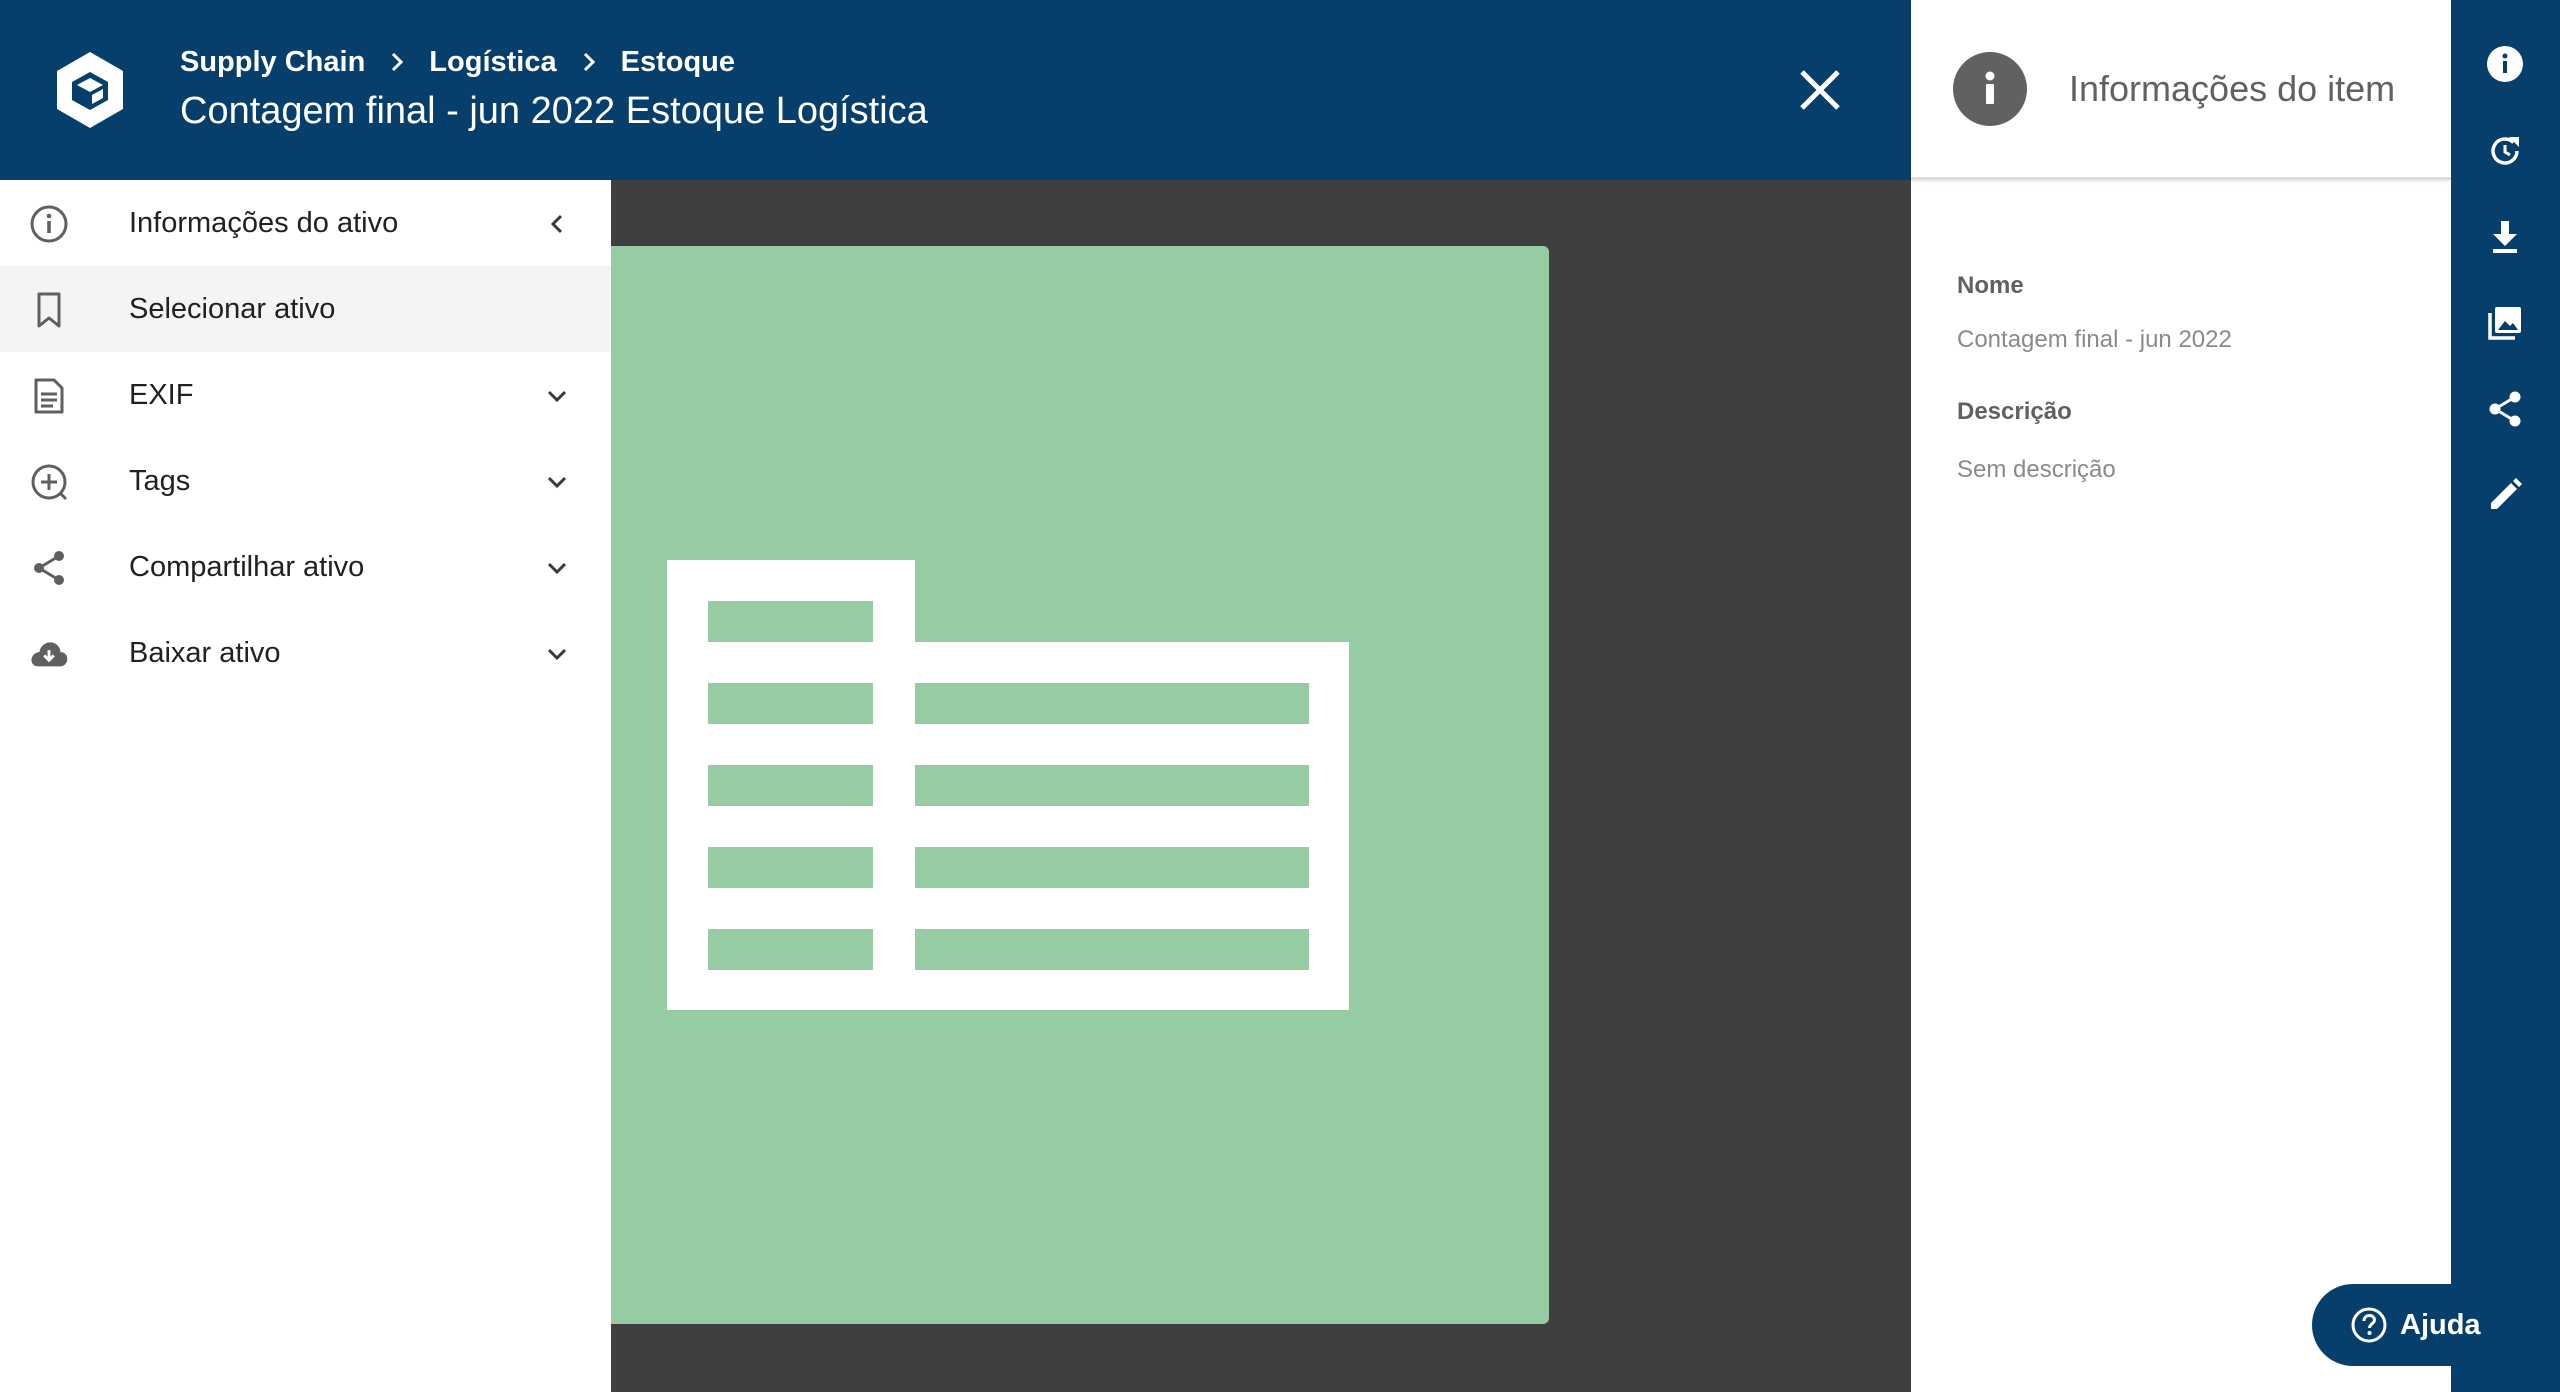 This screenshot has height=1392, width=2560. I want to click on download-icon, so click(2505, 237).